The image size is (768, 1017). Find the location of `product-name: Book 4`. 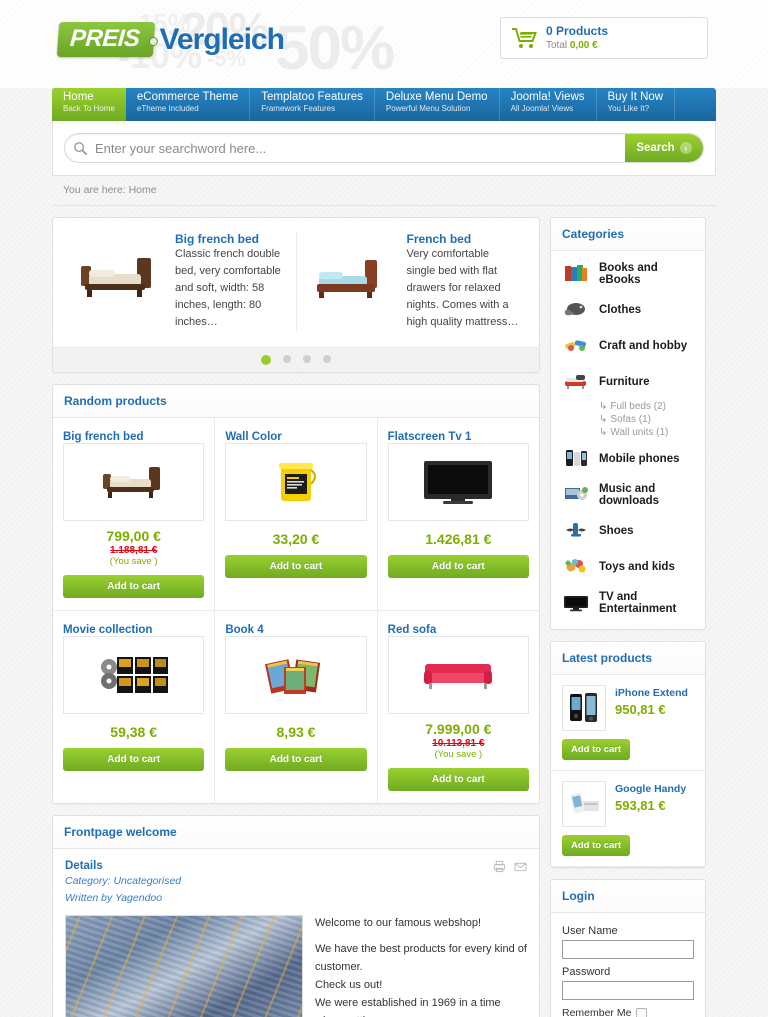

product-name: Book 4 is located at coordinates (244, 630).